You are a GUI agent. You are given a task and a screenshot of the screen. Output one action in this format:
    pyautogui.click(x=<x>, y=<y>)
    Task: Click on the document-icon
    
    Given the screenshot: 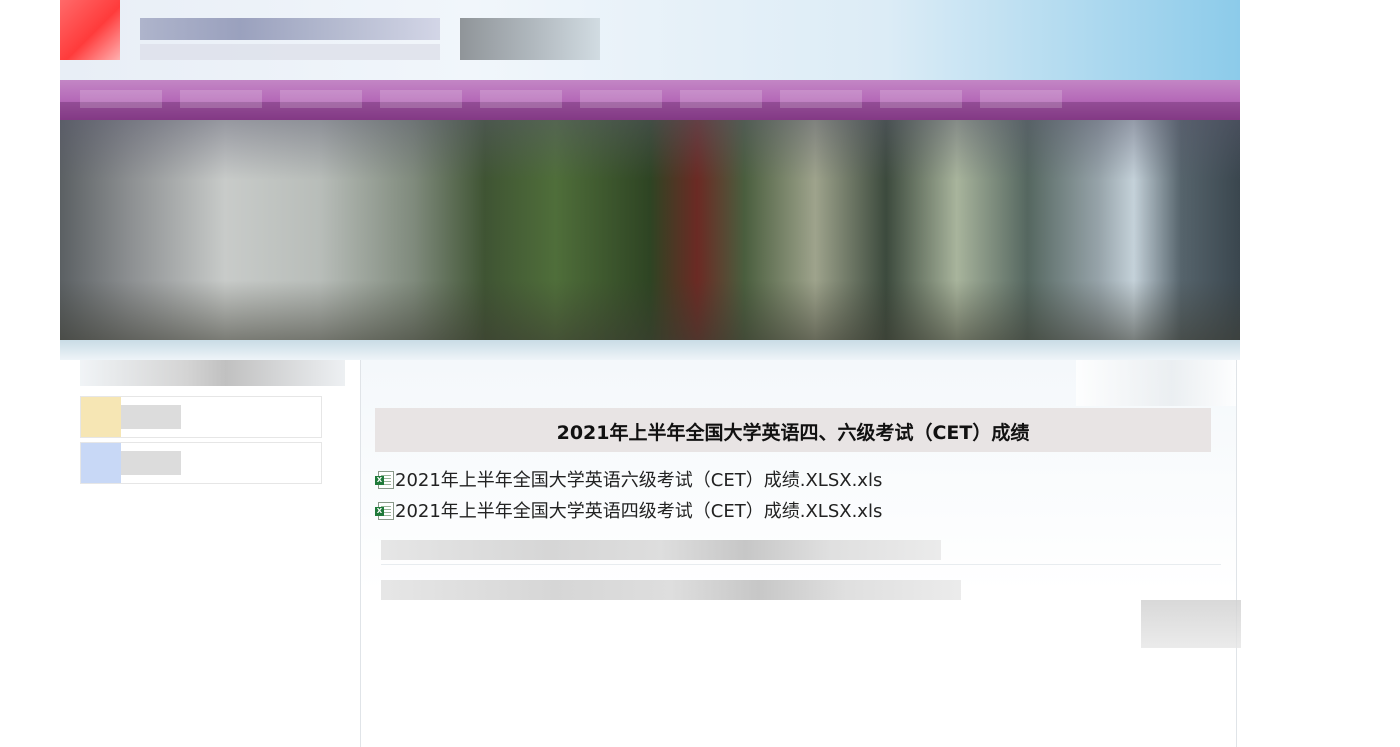 What is the action you would take?
    pyautogui.click(x=101, y=463)
    